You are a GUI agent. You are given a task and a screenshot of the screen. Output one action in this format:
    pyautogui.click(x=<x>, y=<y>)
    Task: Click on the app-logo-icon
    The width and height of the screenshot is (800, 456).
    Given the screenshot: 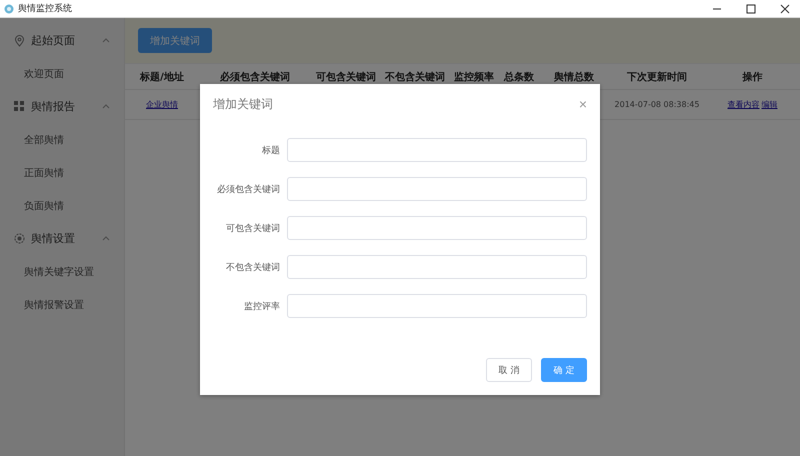 What is the action you would take?
    pyautogui.click(x=9, y=9)
    